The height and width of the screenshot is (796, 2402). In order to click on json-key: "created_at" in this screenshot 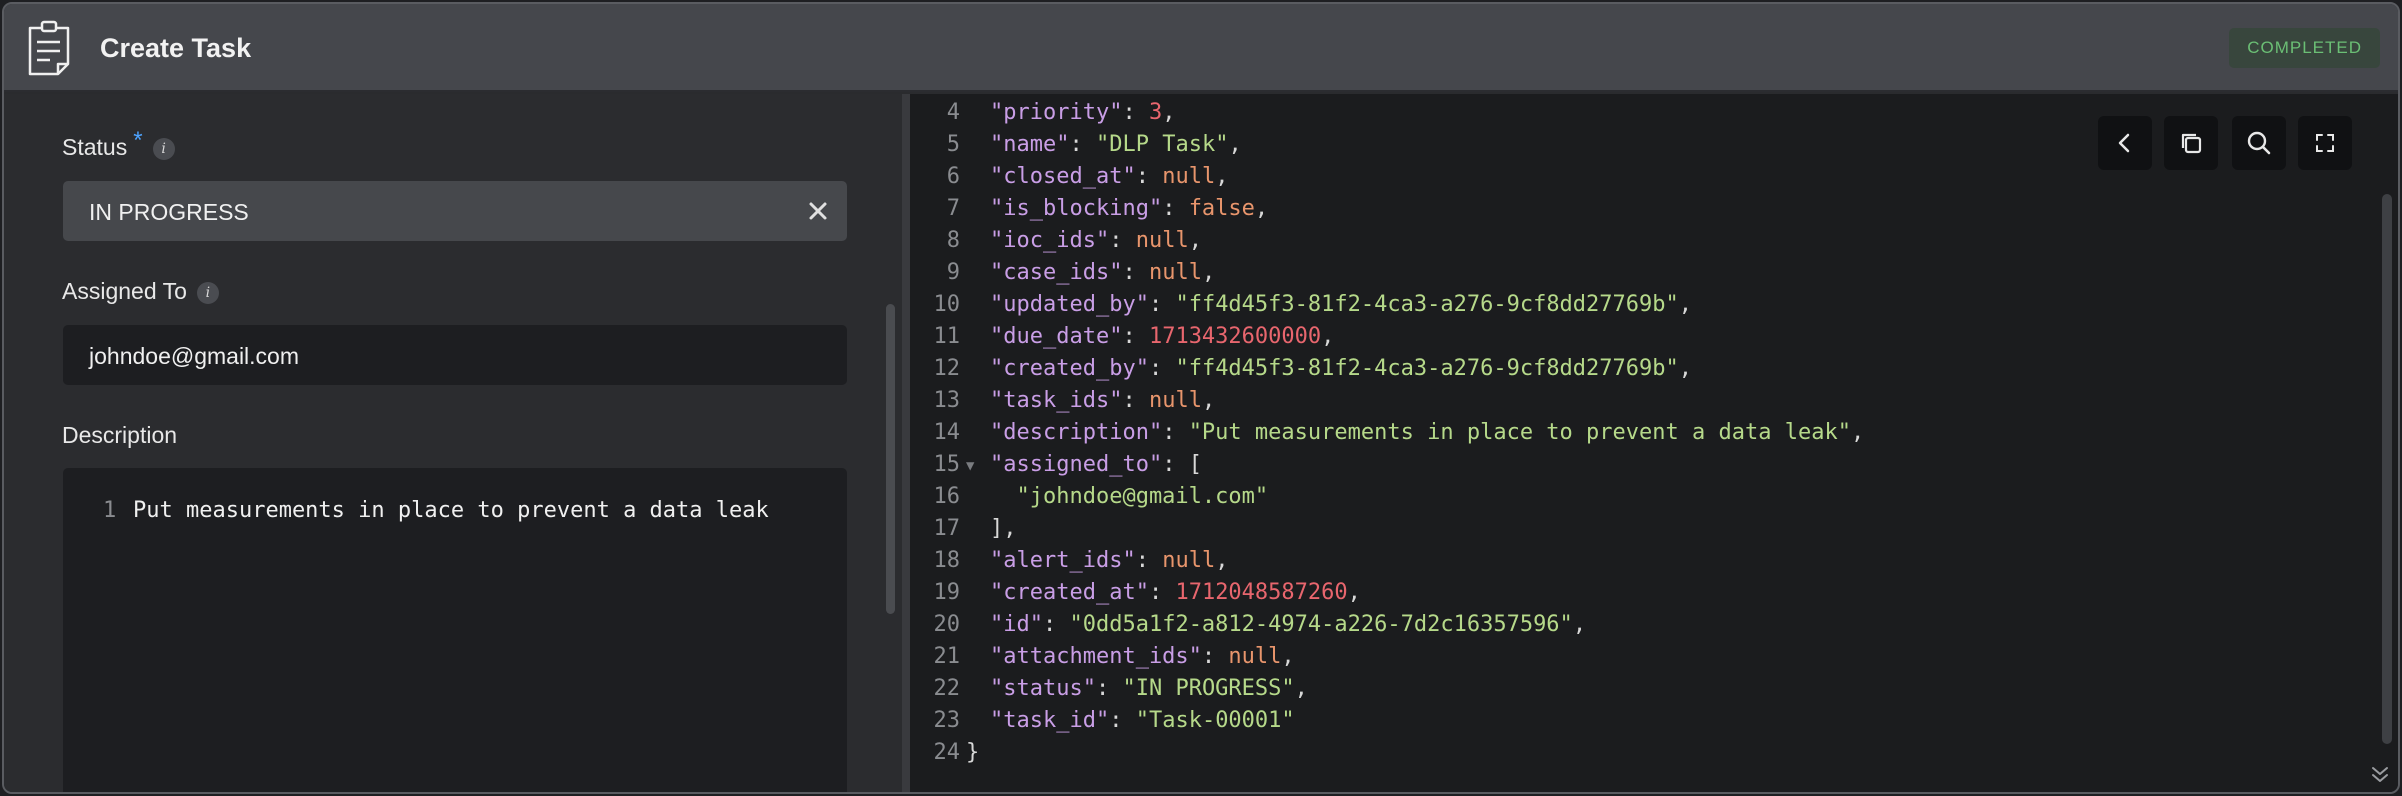, I will do `click(1069, 592)`.